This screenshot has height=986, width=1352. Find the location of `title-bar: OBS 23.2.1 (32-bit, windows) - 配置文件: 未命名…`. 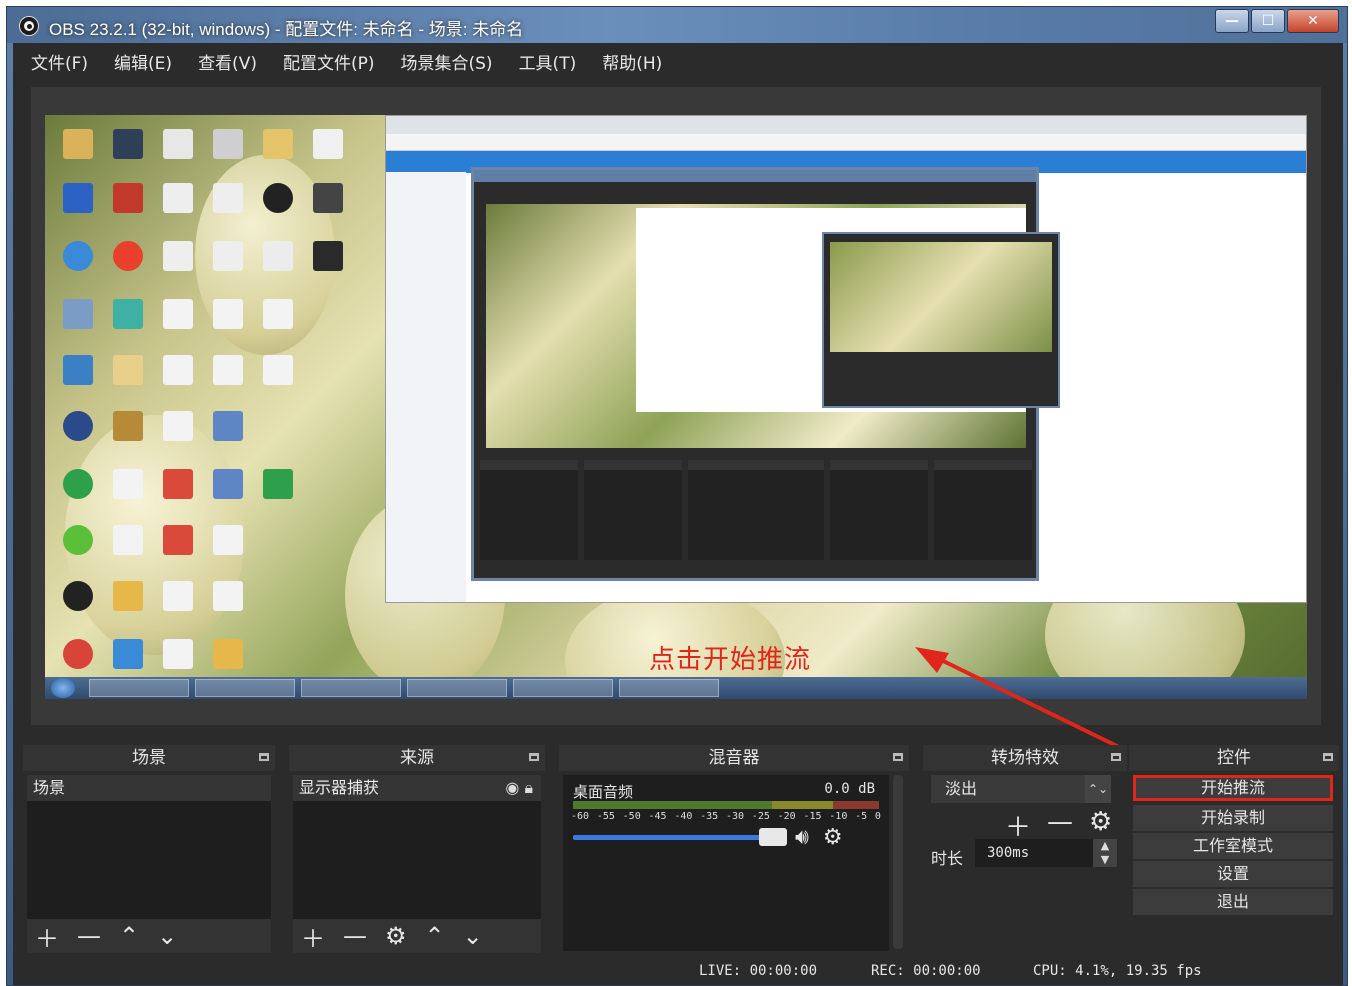

title-bar: OBS 23.2.1 (32-bit, windows) - 配置文件: 未命名… is located at coordinates (677, 25).